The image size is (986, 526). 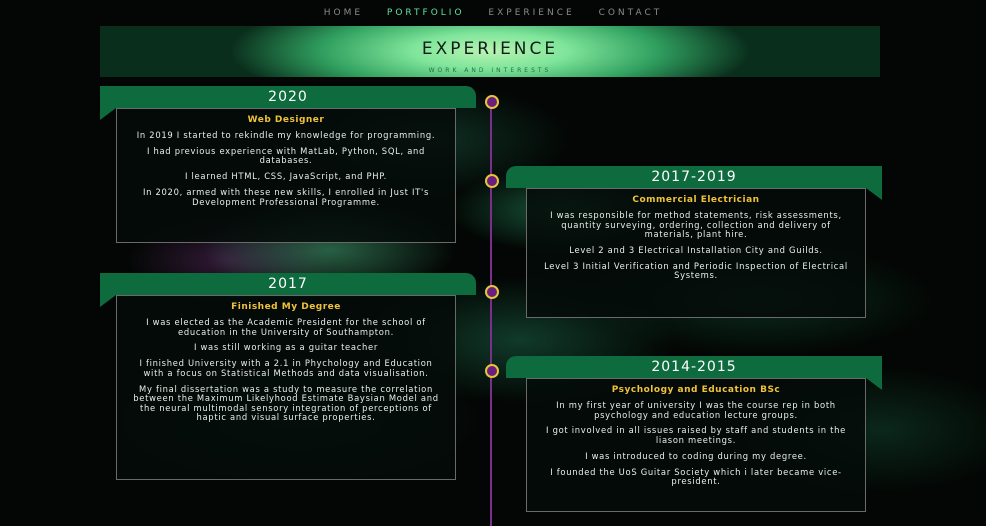 What do you see at coordinates (343, 13) in the screenshot?
I see `nav-home: HOME` at bounding box center [343, 13].